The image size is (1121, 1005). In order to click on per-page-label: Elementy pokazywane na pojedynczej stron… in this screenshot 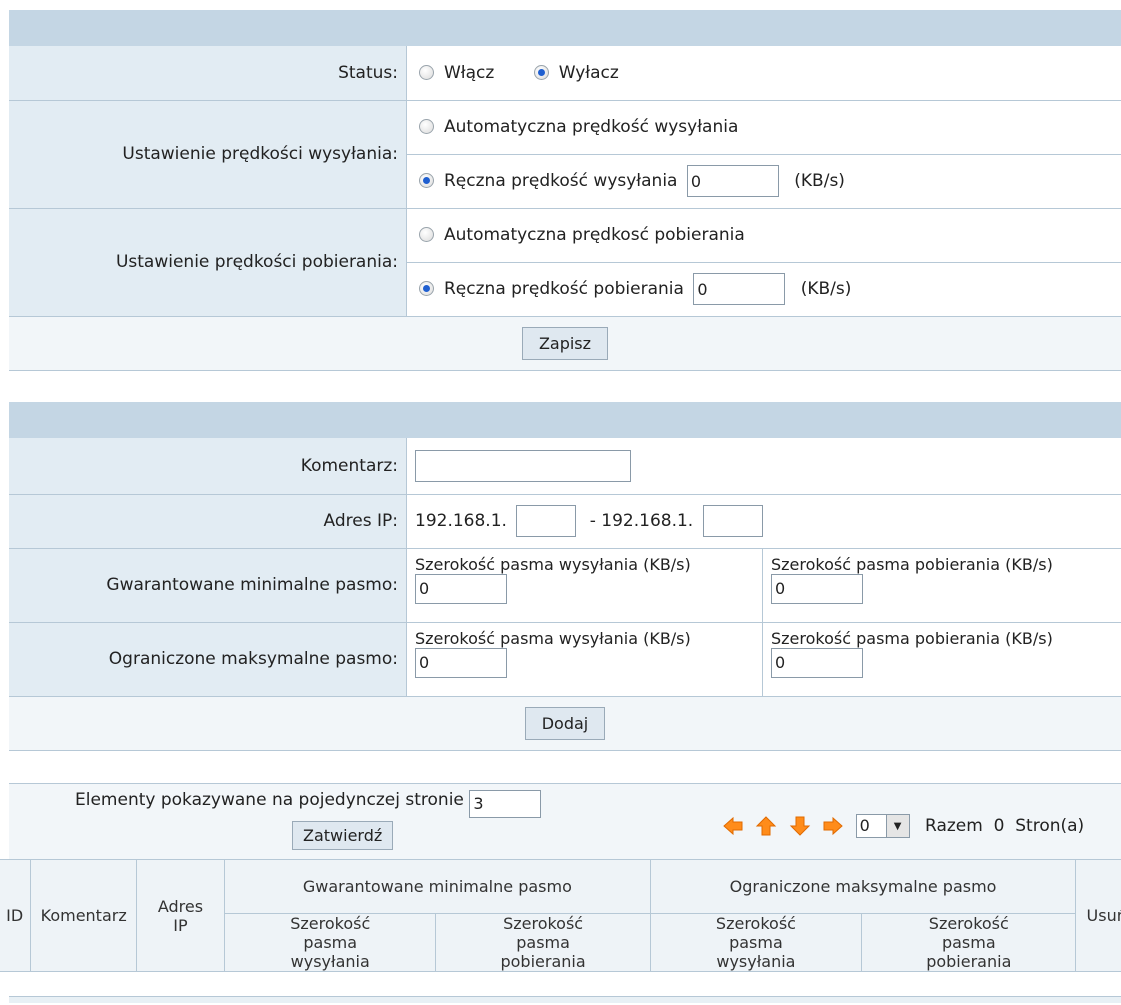, I will do `click(269, 800)`.